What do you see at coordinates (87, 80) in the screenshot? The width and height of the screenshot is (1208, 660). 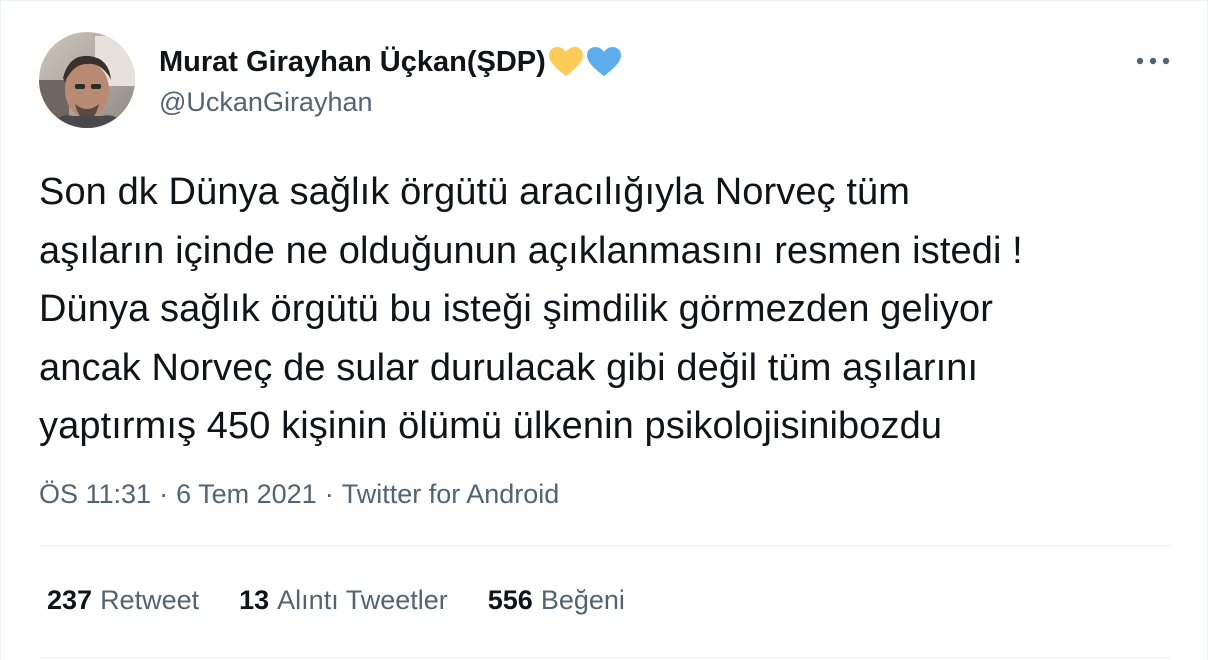 I see `avatar` at bounding box center [87, 80].